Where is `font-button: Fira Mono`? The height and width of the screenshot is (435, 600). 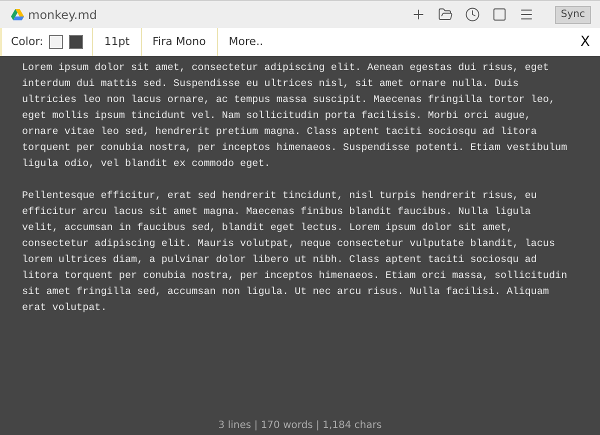
font-button: Fira Mono is located at coordinates (180, 42).